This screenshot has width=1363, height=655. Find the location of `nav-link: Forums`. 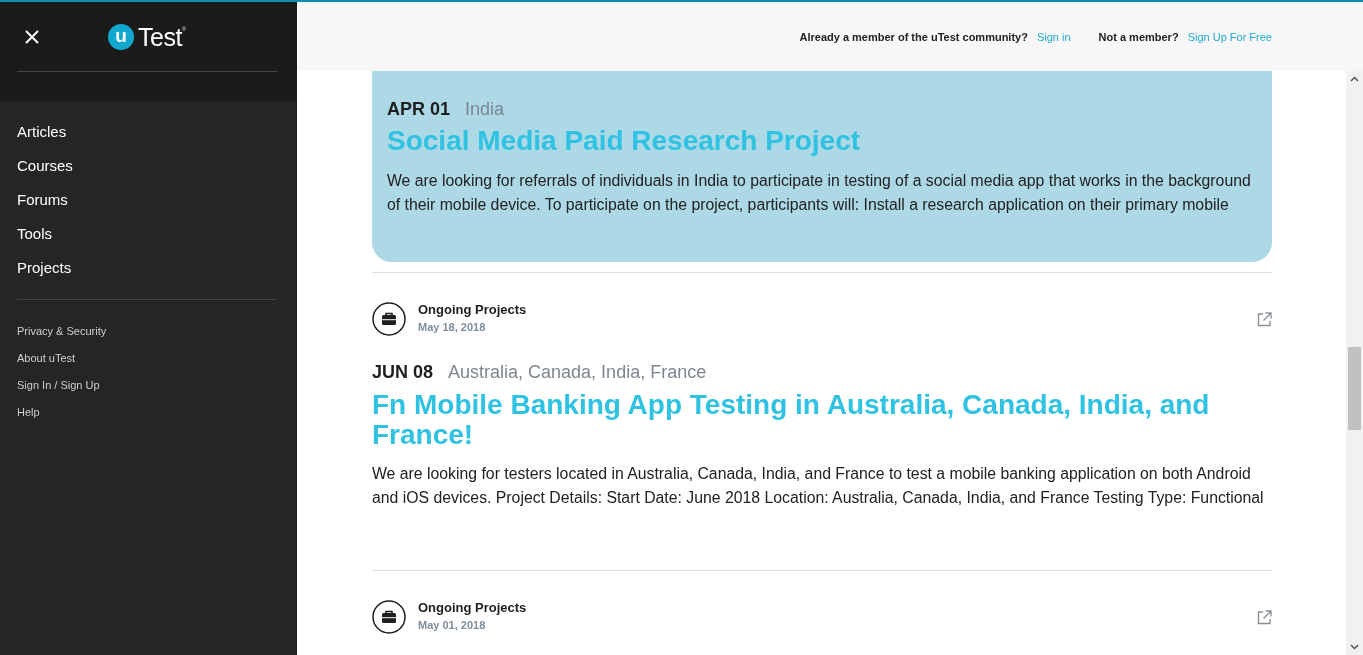

nav-link: Forums is located at coordinates (42, 200).